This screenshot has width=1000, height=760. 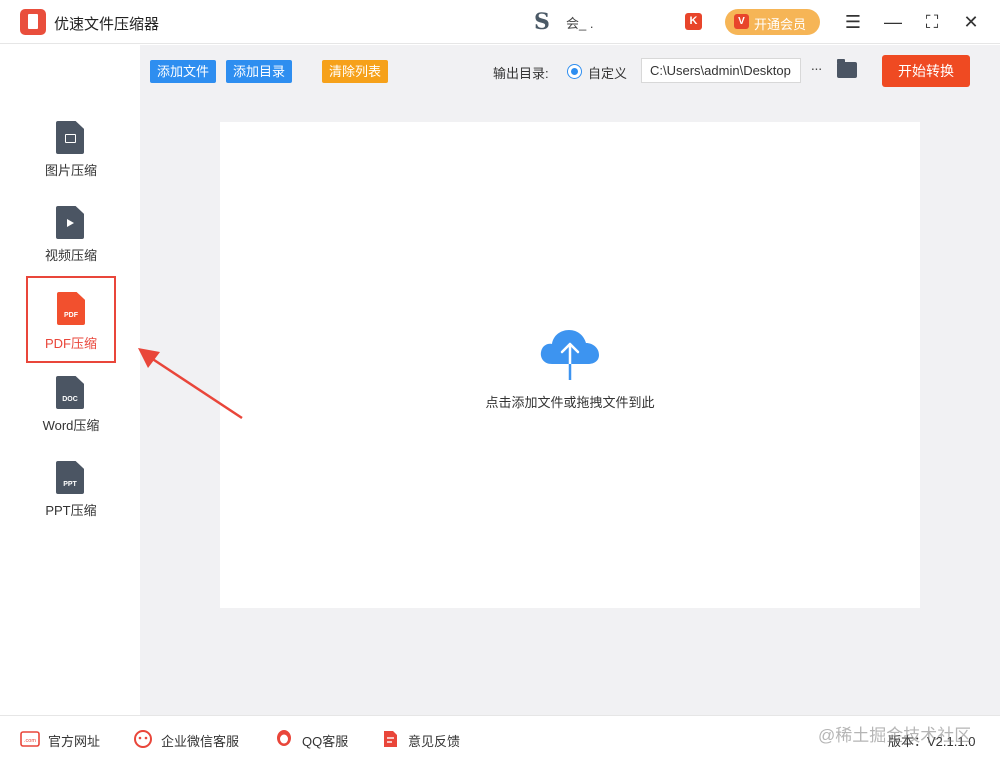 I want to click on vip-icon: V, so click(x=741, y=21).